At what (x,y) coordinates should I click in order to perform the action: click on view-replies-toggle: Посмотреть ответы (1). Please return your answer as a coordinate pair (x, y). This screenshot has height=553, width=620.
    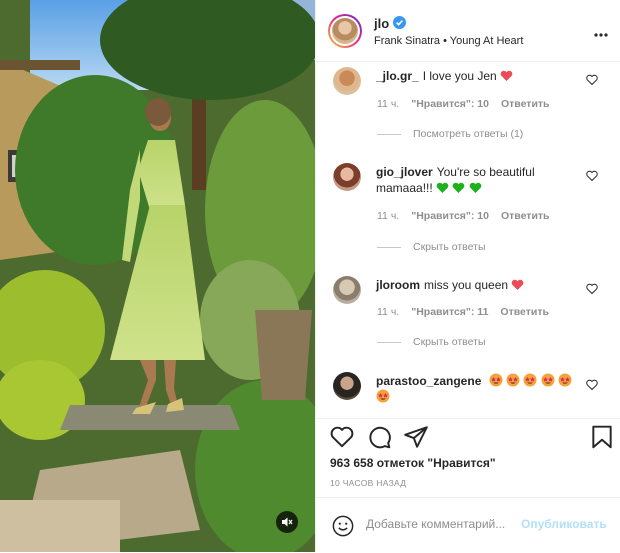
    Looking at the image, I should click on (450, 134).